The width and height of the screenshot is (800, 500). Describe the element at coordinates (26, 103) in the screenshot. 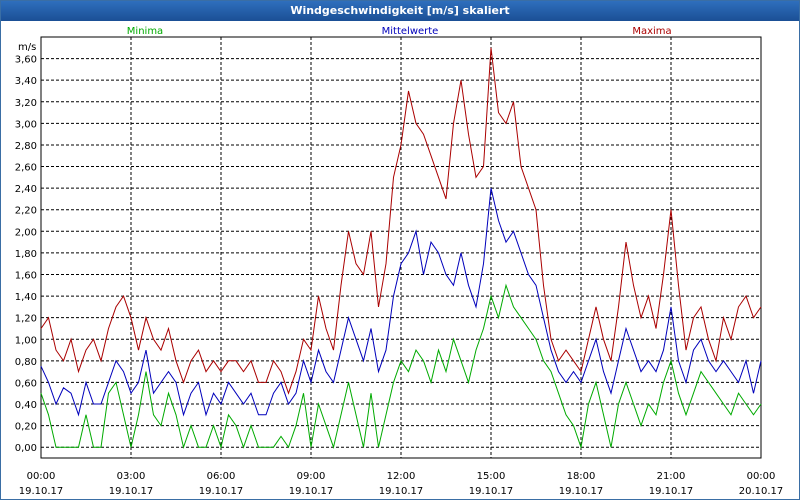

I see `y-tick-label: 3,20` at that location.